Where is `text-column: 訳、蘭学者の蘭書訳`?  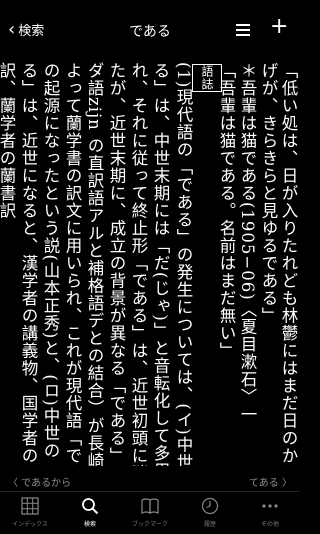
text-column: 訳、蘭学者の蘭書訳 is located at coordinates (8, 141).